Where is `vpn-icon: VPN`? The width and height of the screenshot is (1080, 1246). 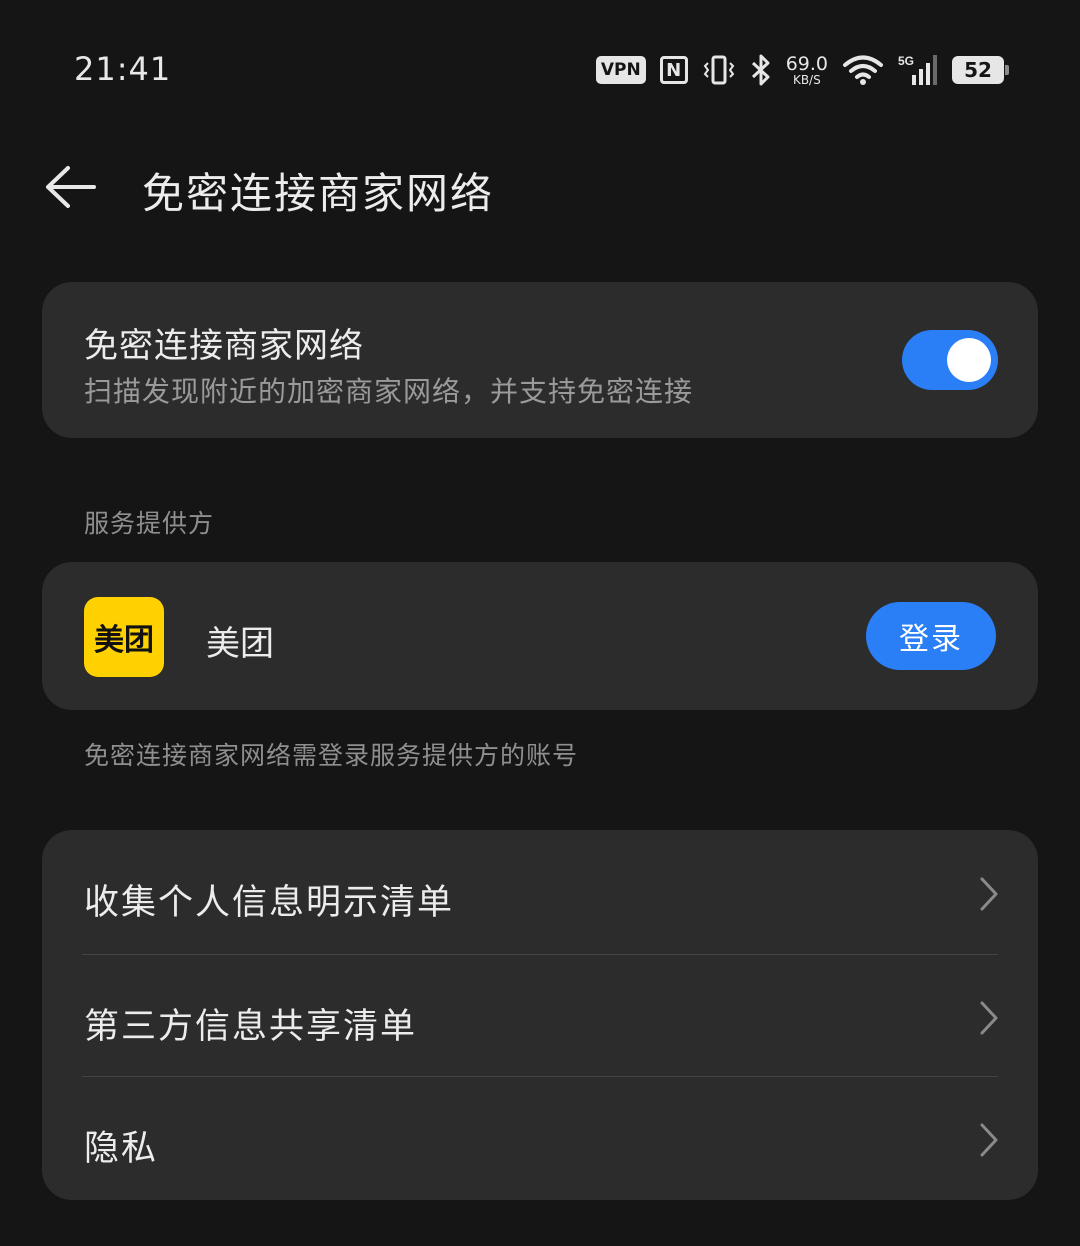 vpn-icon: VPN is located at coordinates (620, 70).